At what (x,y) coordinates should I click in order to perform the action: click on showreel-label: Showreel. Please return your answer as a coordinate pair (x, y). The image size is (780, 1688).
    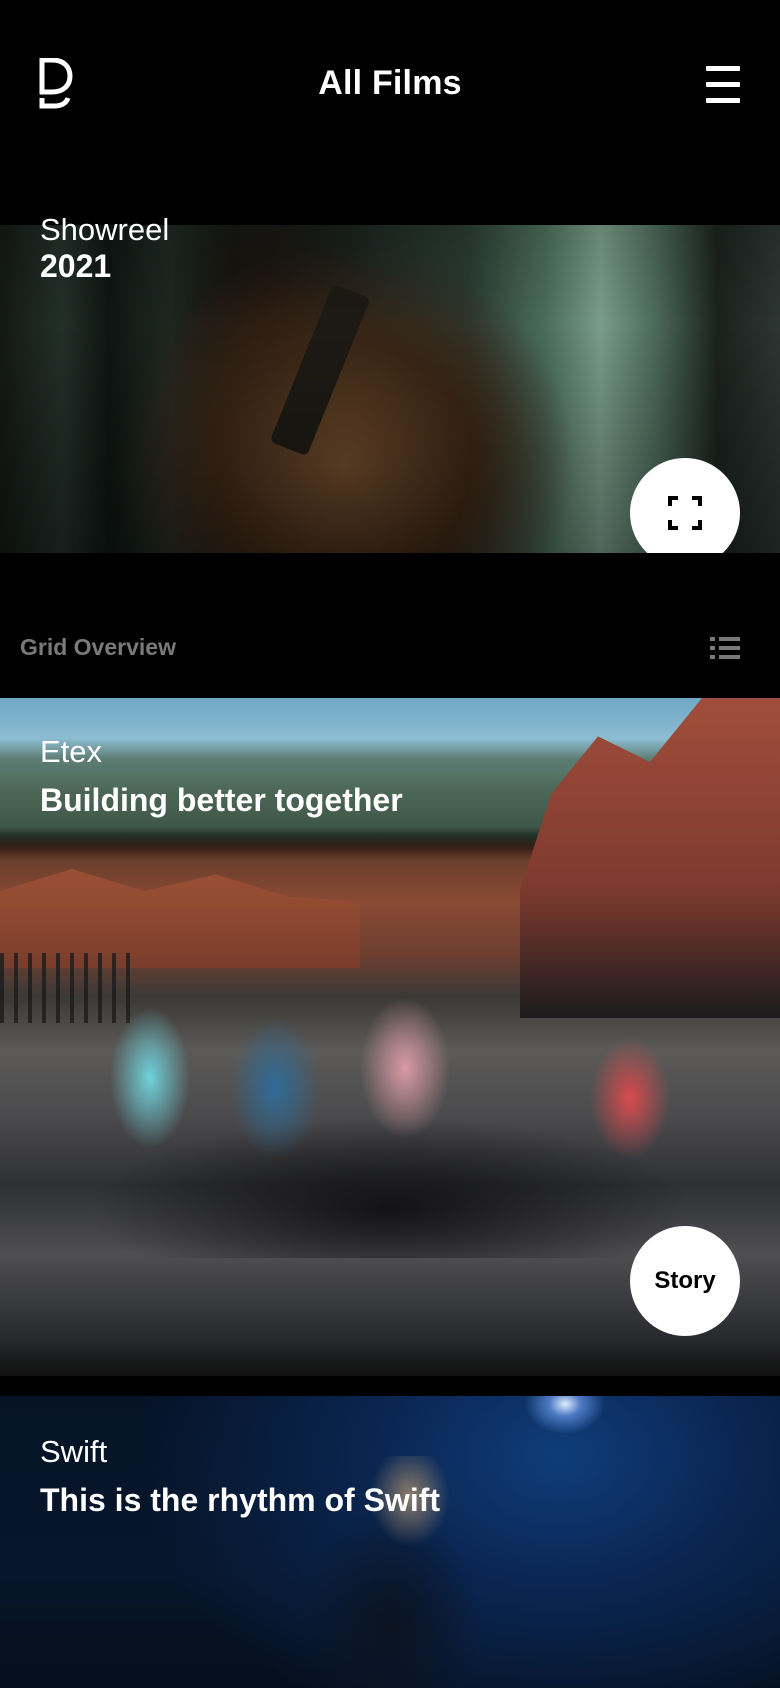
    Looking at the image, I should click on (105, 229).